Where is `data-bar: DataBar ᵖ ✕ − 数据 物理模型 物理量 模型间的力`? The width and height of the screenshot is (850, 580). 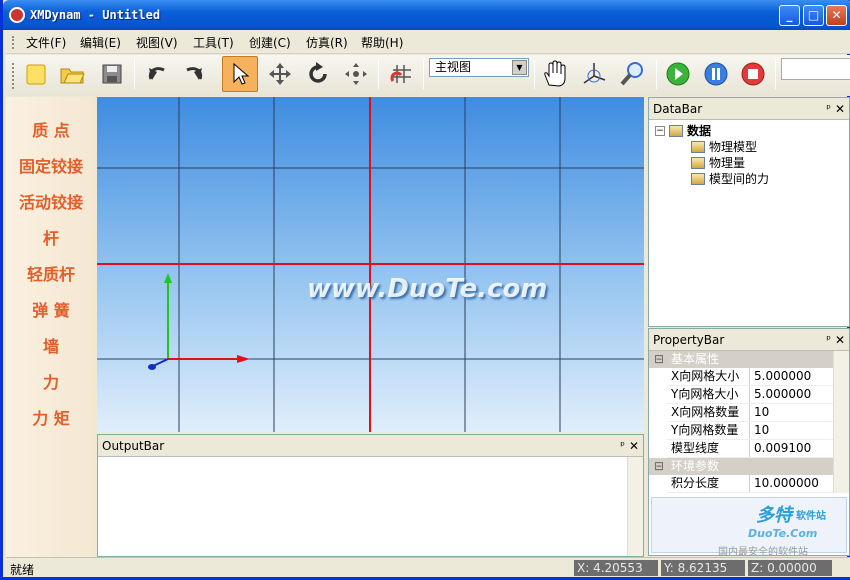 data-bar: DataBar ᵖ ✕ − 数据 物理模型 物理量 模型间的力 is located at coordinates (749, 212).